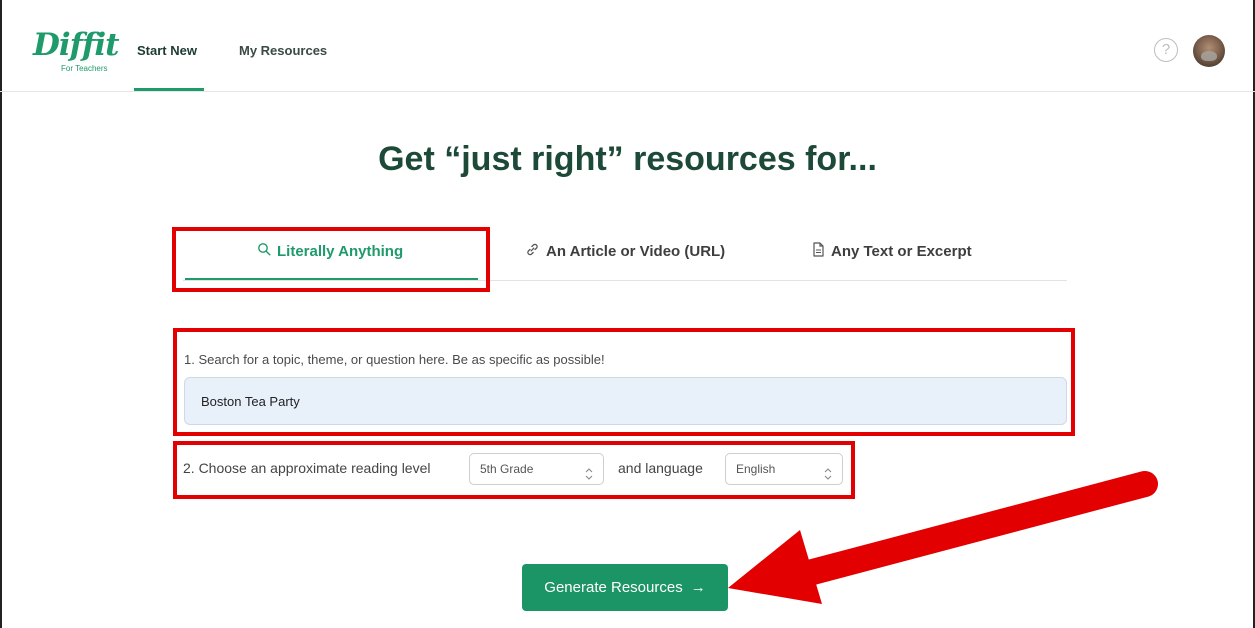  What do you see at coordinates (167, 50) in the screenshot?
I see `nav-tab-start-new: Start New` at bounding box center [167, 50].